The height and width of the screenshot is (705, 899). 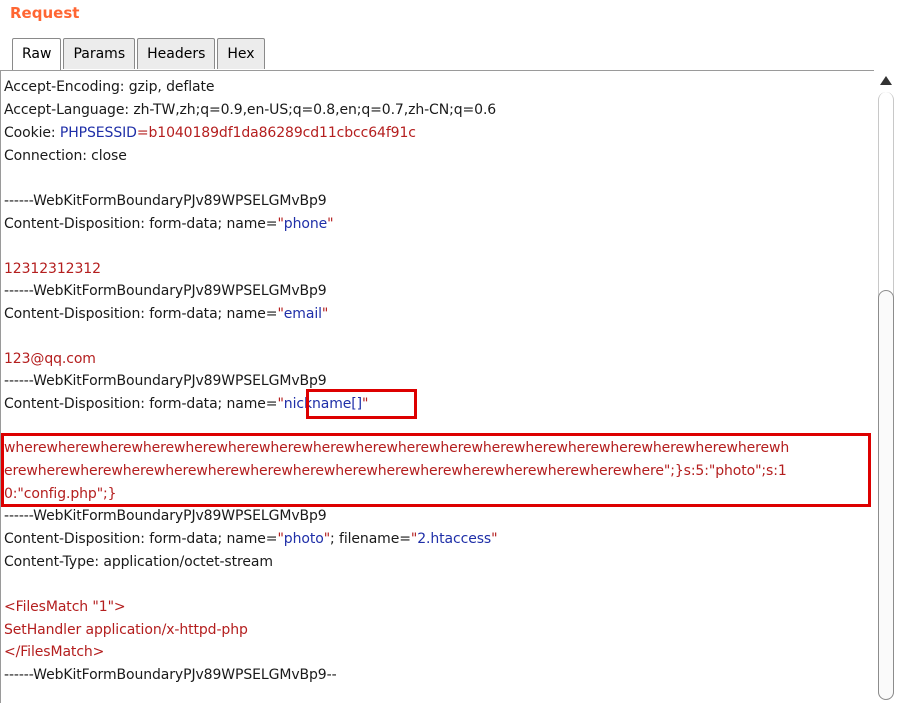 What do you see at coordinates (52, 269) in the screenshot?
I see `field-value: 12312312312` at bounding box center [52, 269].